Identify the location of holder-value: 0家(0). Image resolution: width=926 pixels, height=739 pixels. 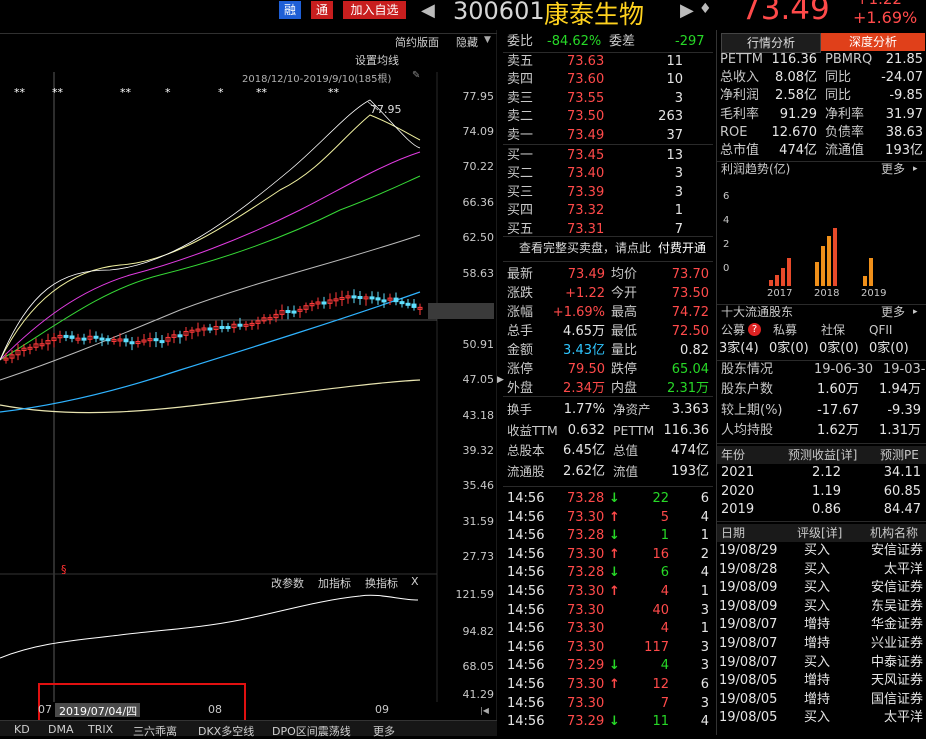
(789, 348).